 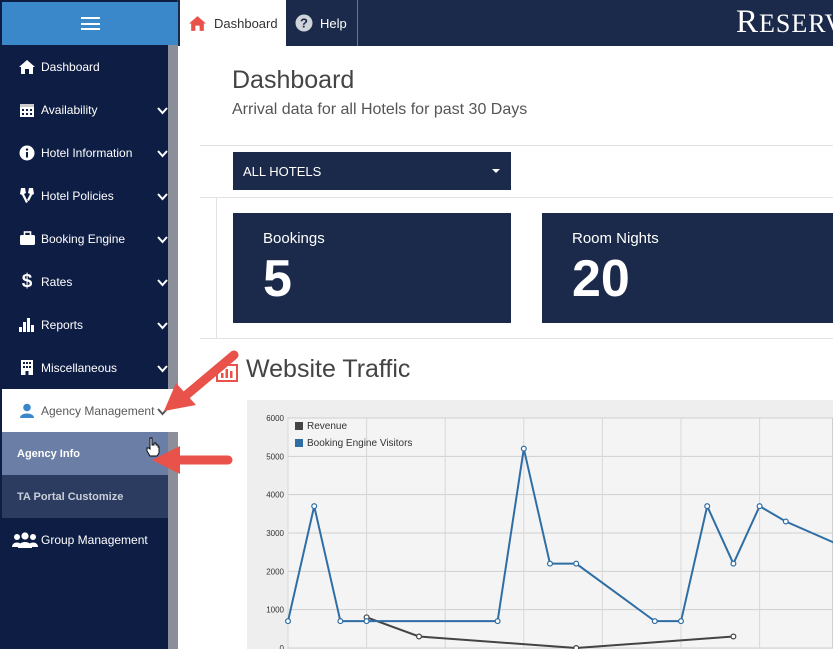 What do you see at coordinates (275, 456) in the screenshot?
I see `y-tick-label: 5000` at bounding box center [275, 456].